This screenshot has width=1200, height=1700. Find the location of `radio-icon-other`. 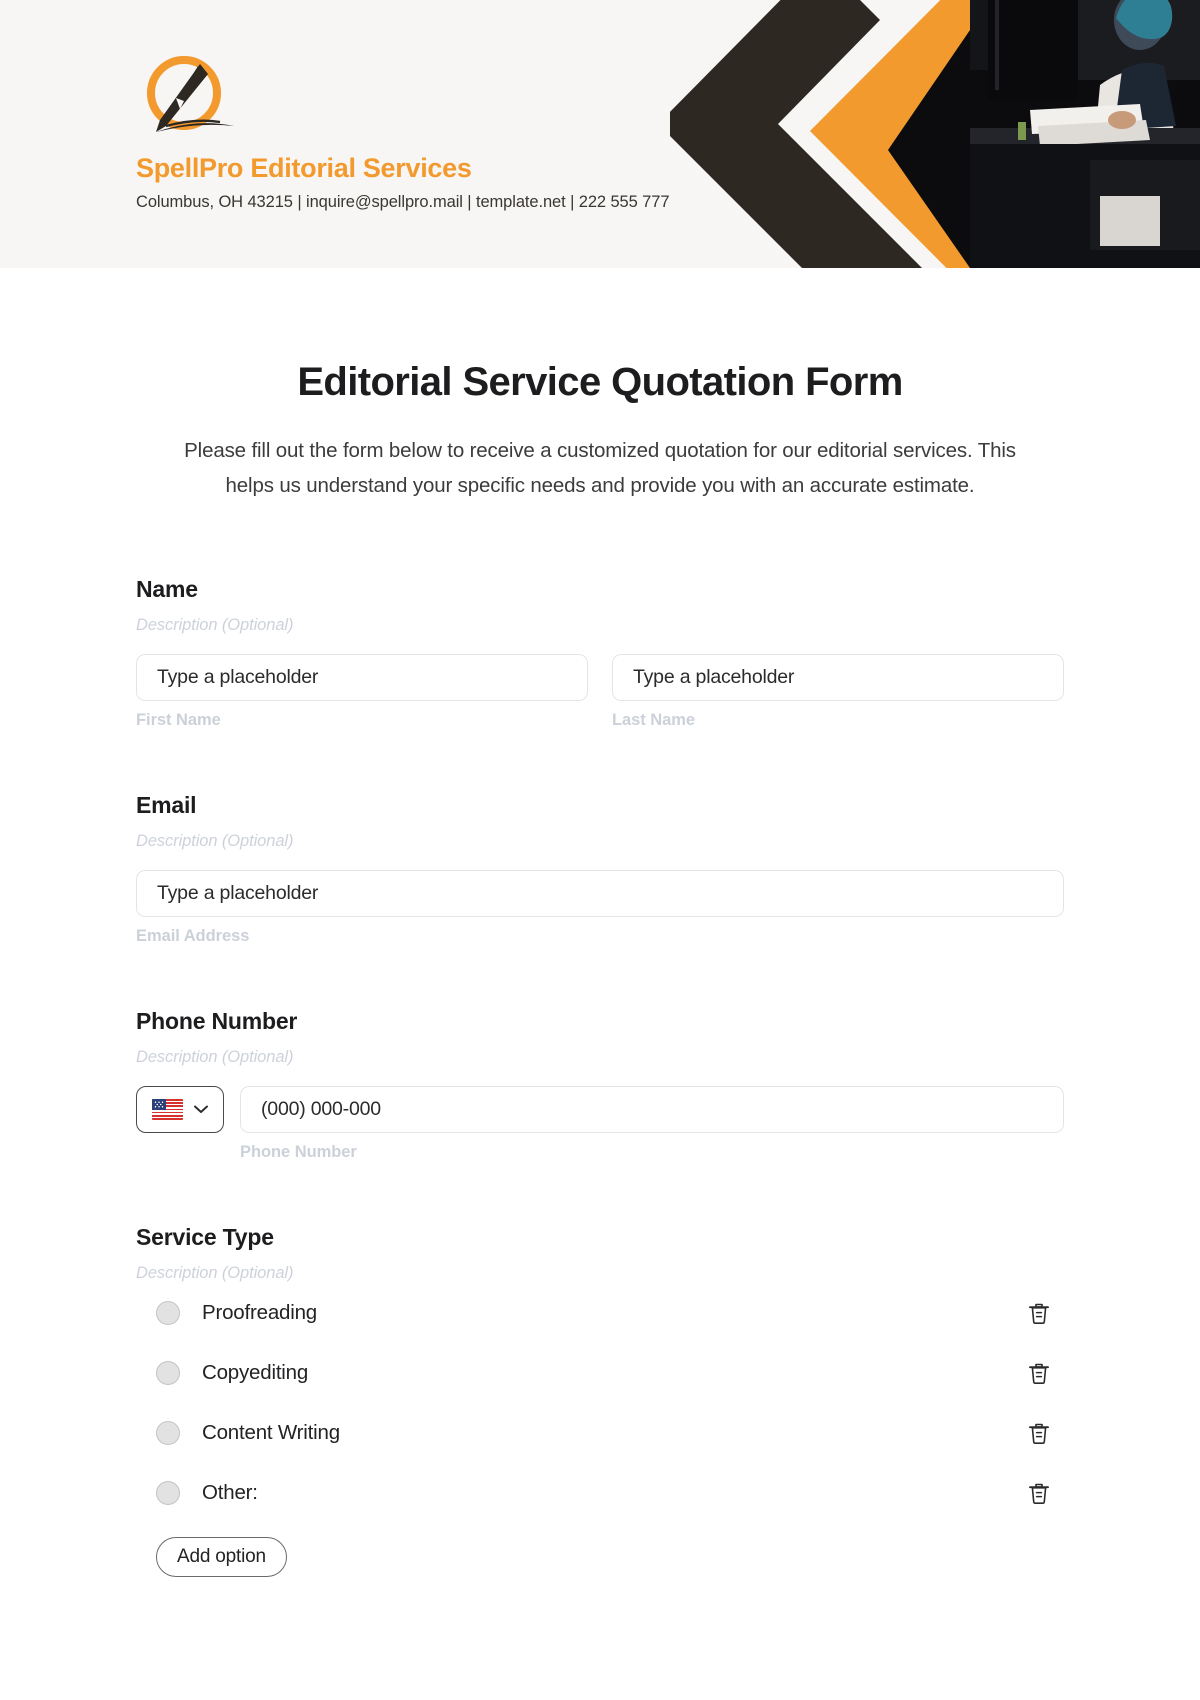

radio-icon-other is located at coordinates (168, 1492).